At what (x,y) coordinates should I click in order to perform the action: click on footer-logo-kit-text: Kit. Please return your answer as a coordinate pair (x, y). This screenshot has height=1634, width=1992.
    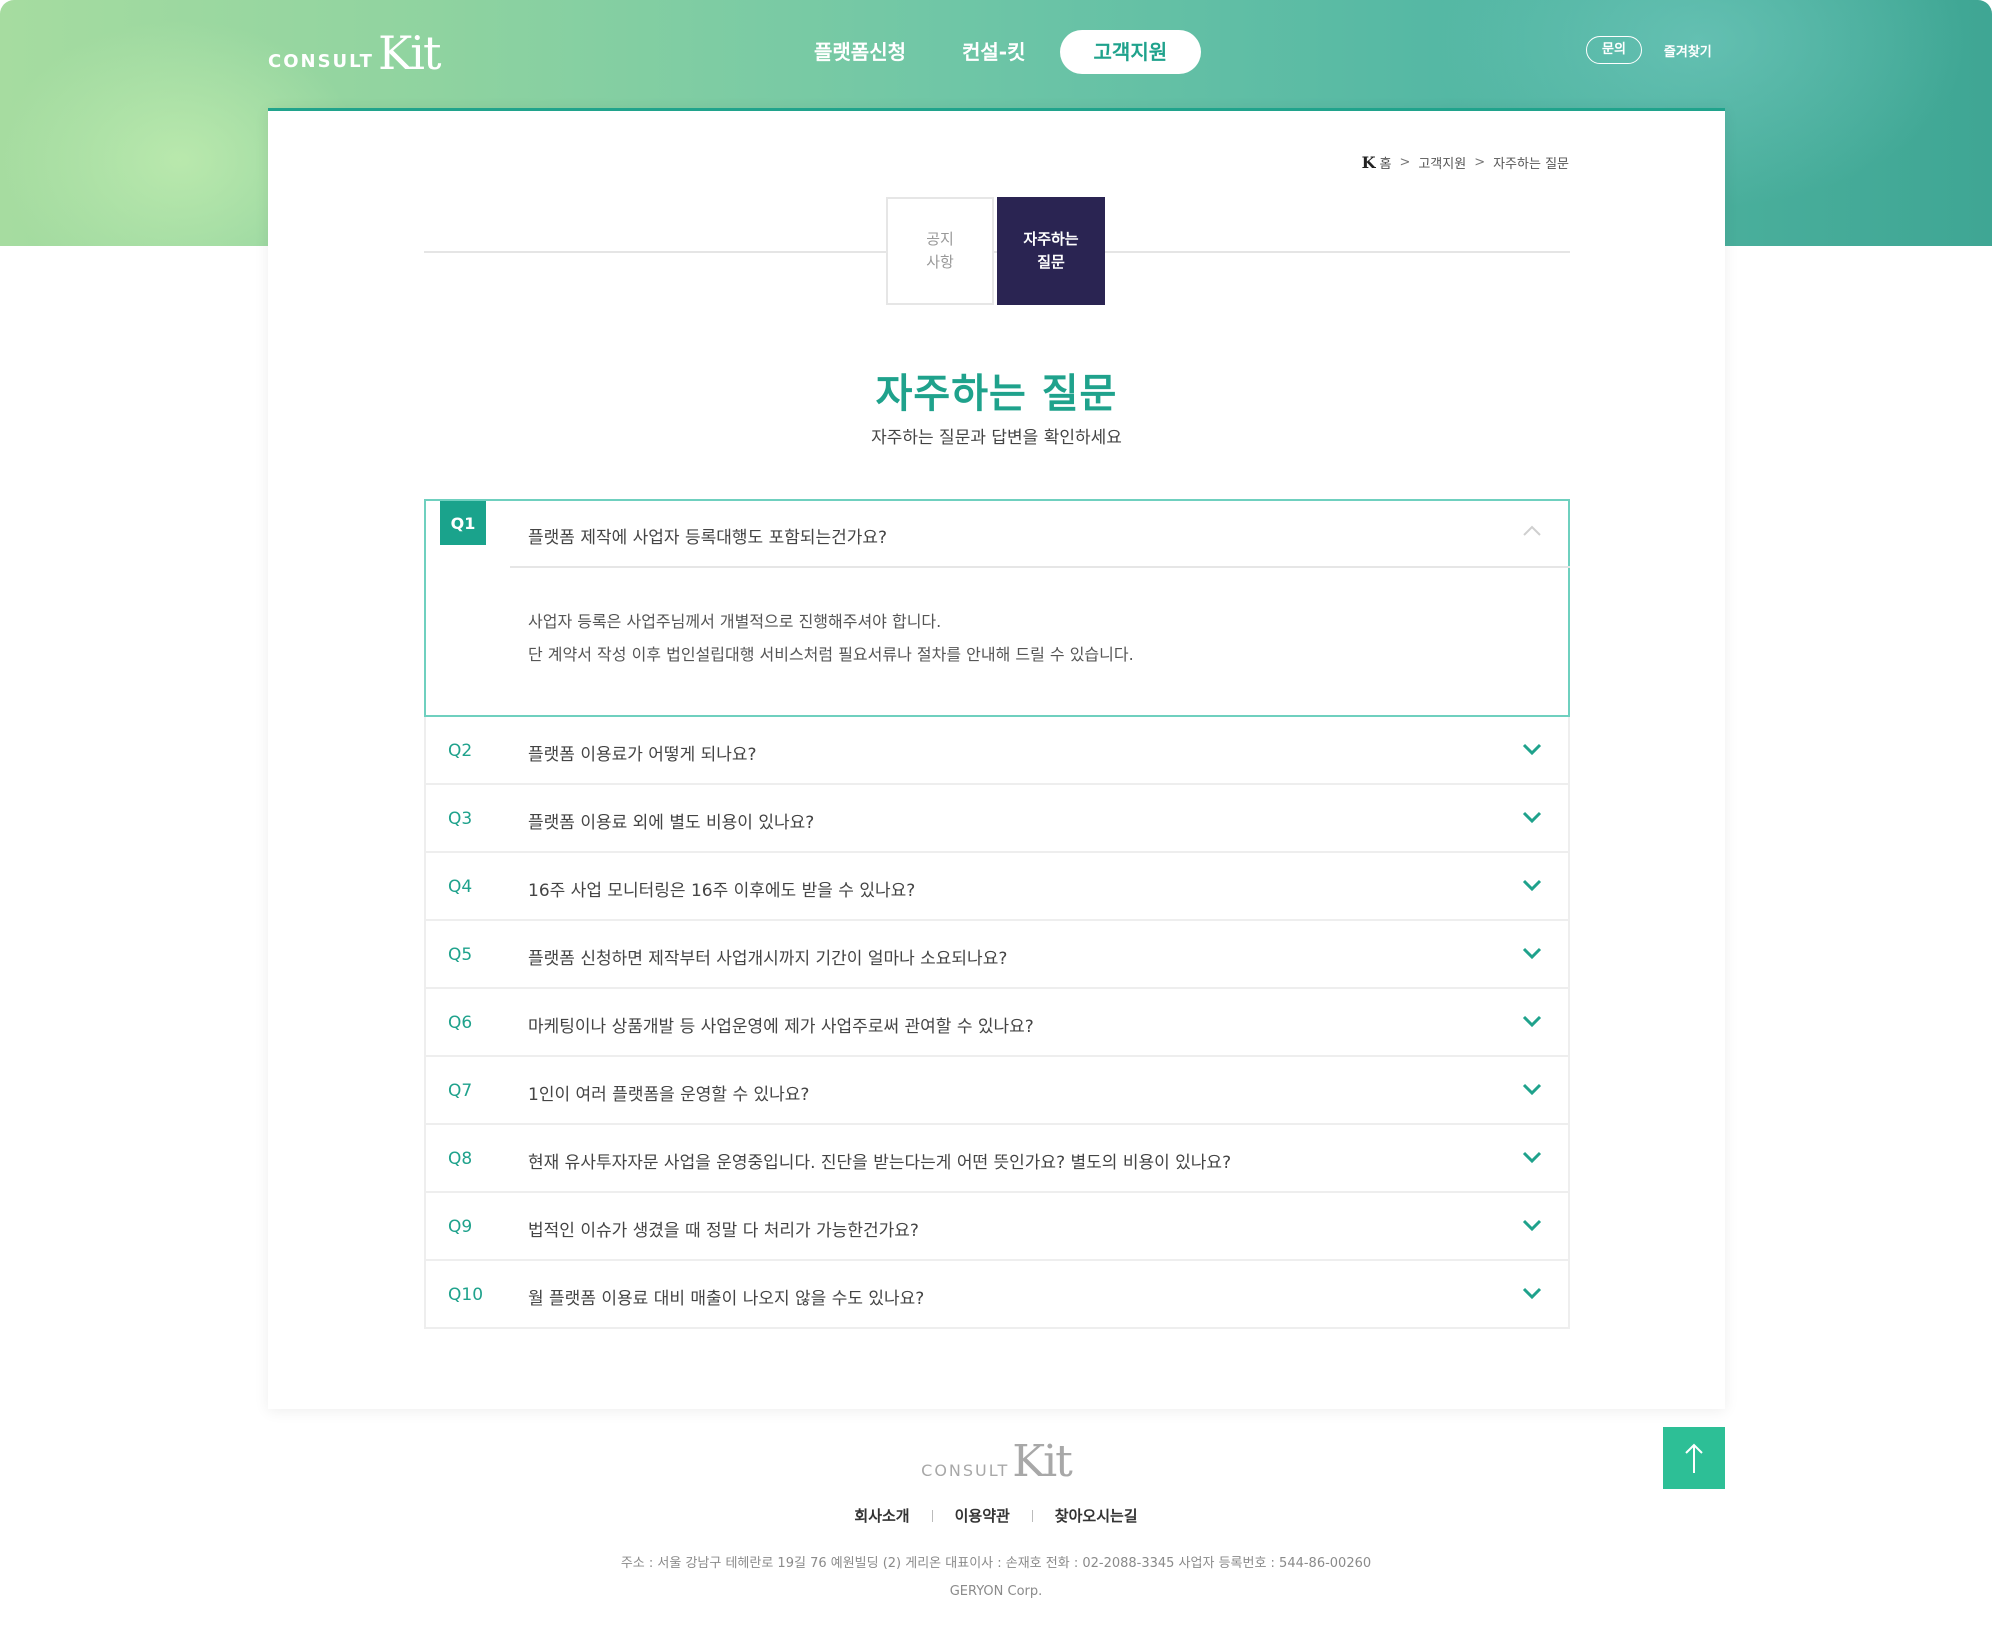
    Looking at the image, I should click on (1042, 1461).